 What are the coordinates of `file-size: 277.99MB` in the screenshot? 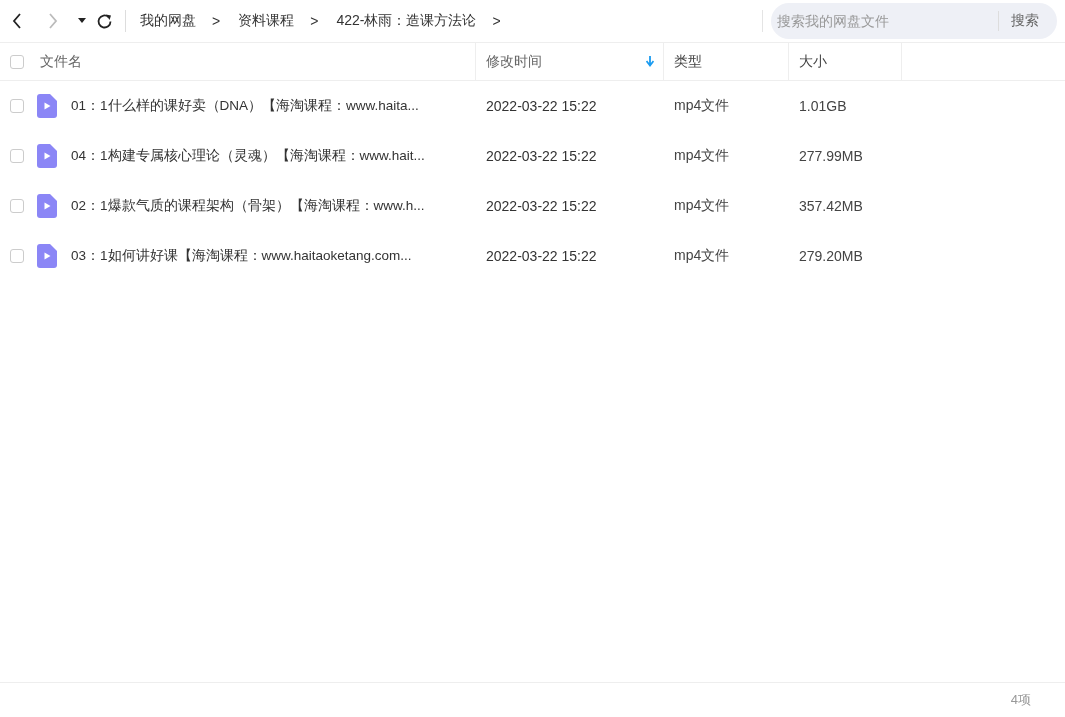 It's located at (831, 156).